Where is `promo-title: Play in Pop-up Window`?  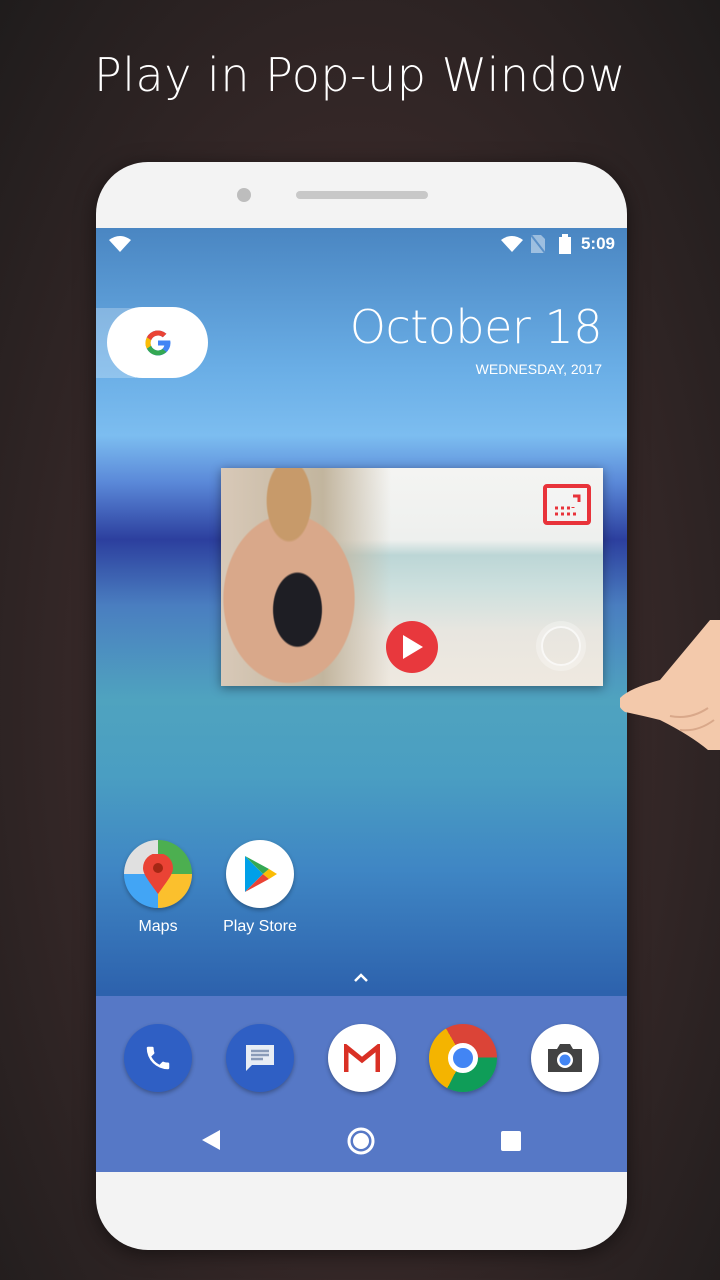
promo-title: Play in Pop-up Window is located at coordinates (360, 75).